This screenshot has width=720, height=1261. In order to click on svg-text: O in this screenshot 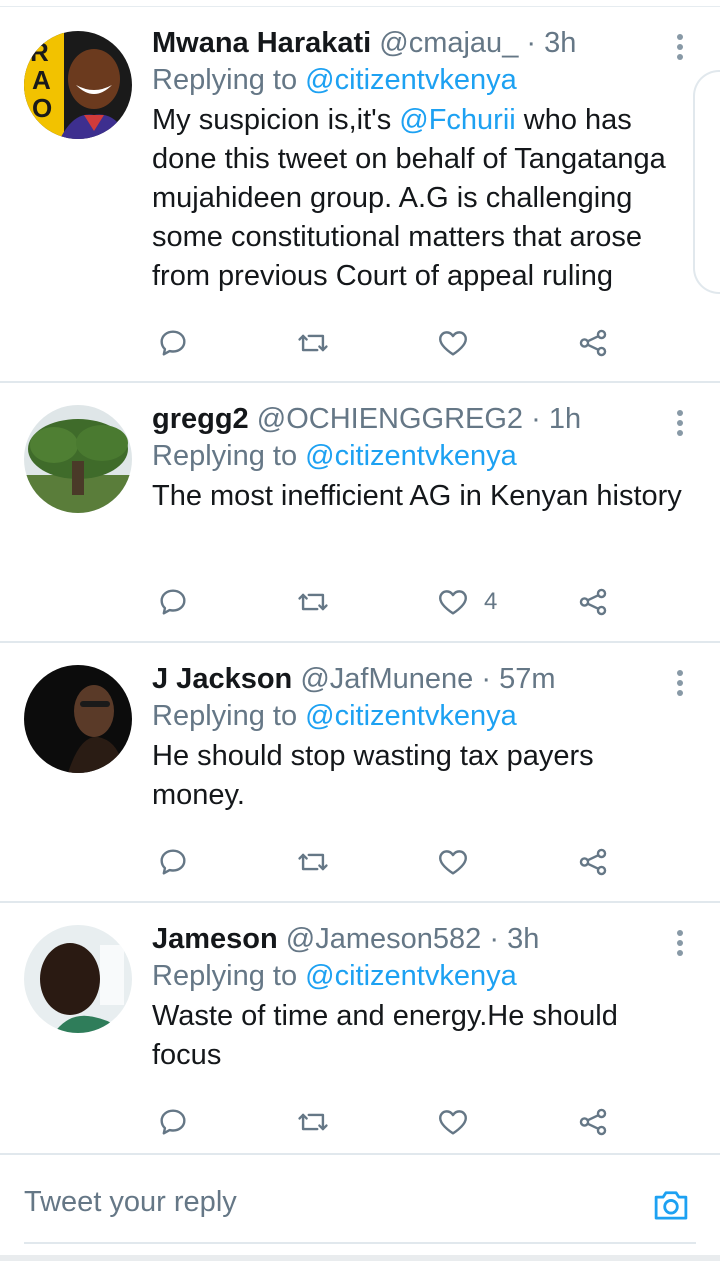, I will do `click(42, 108)`.